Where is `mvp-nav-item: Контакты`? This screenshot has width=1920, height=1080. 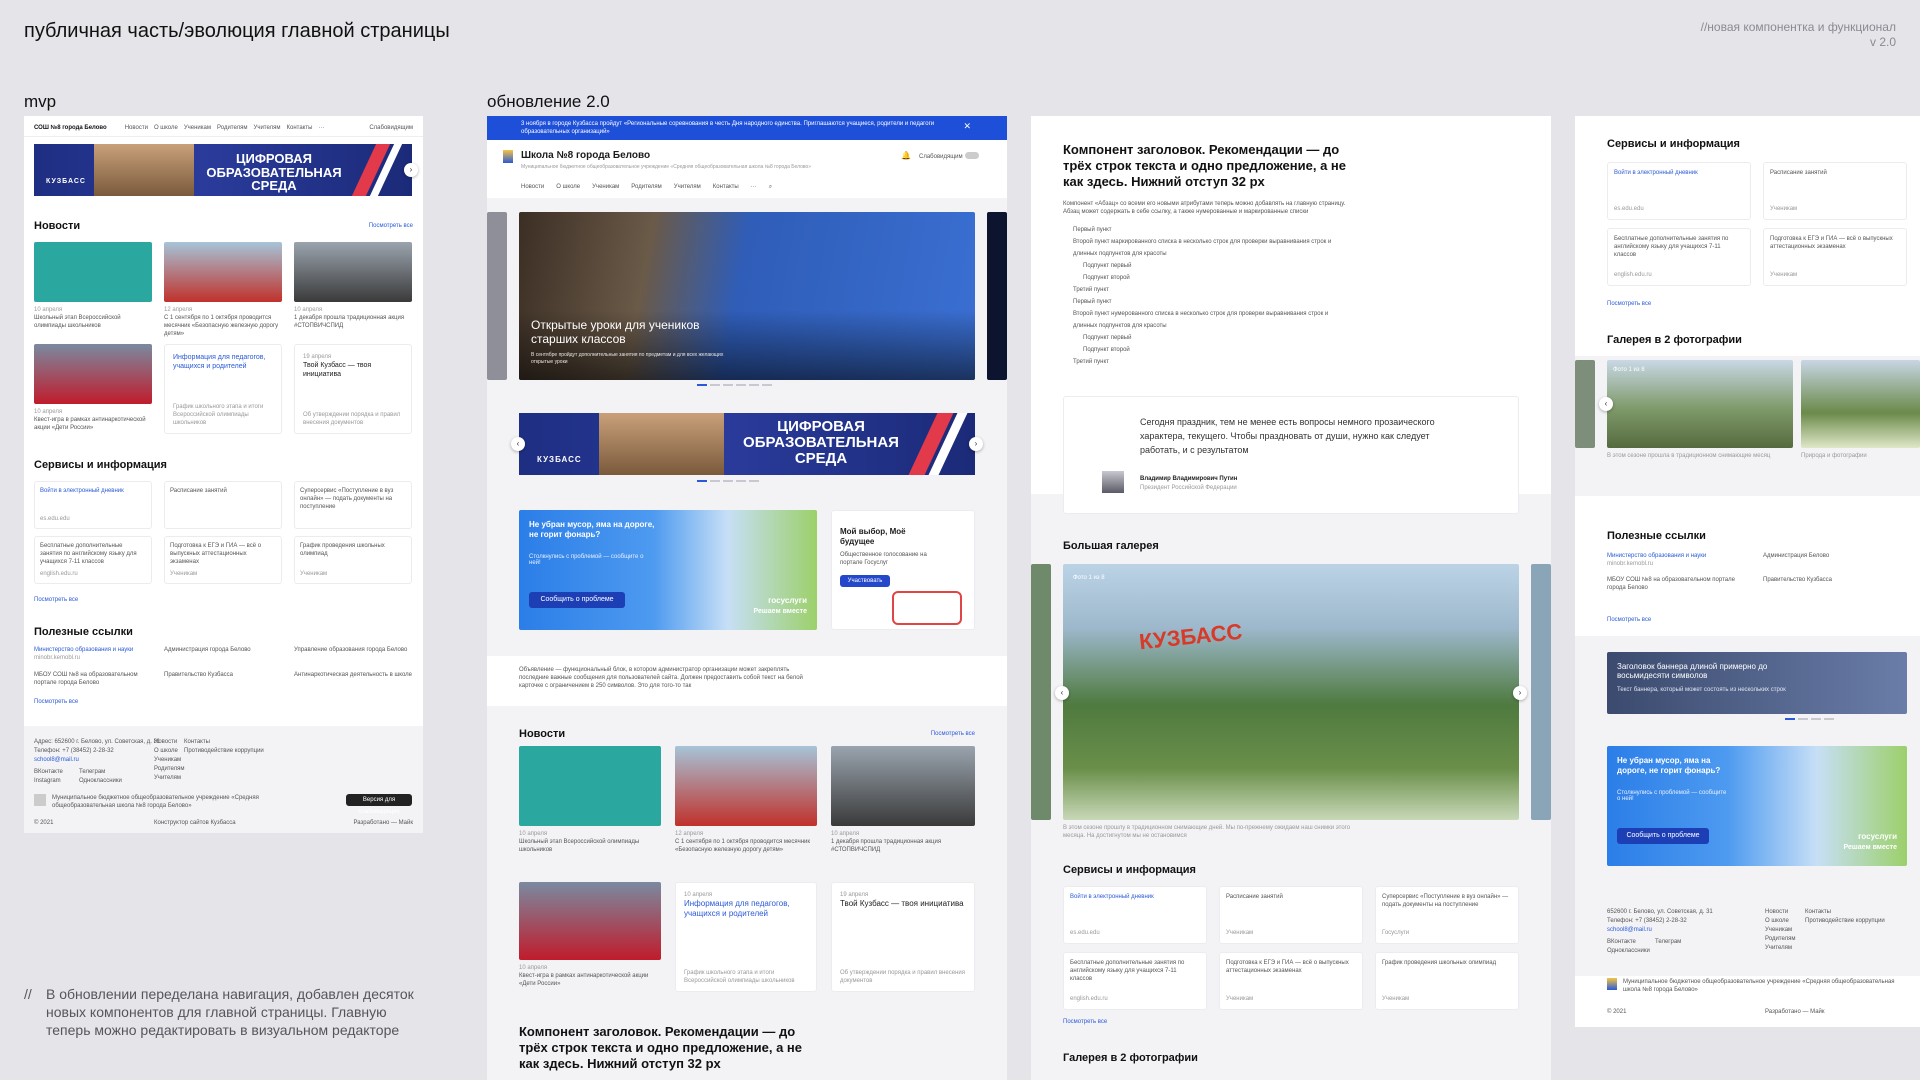 mvp-nav-item: Контакты is located at coordinates (300, 128).